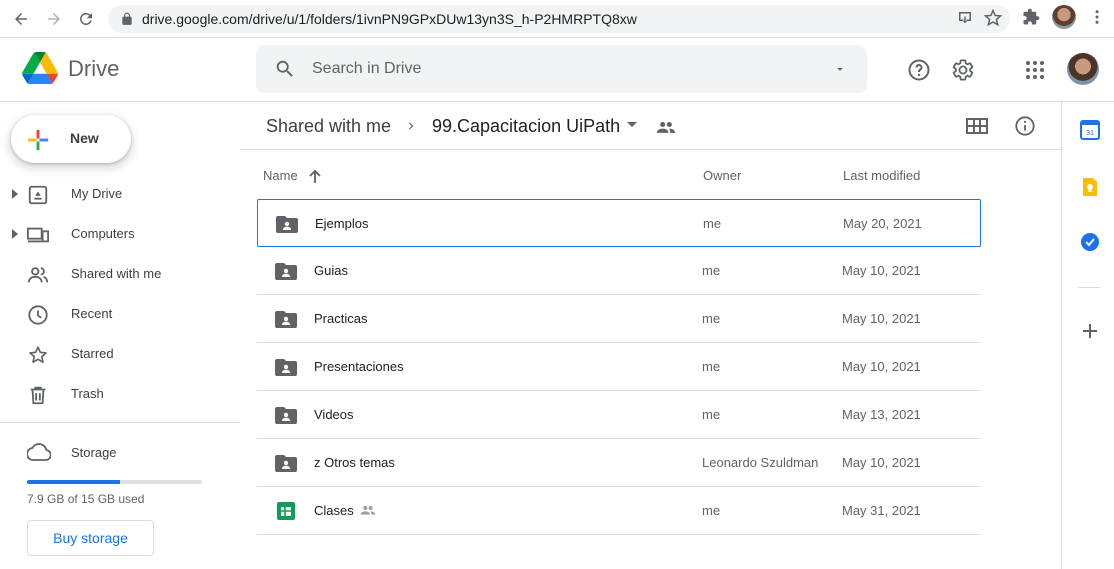  What do you see at coordinates (632, 125) in the screenshot?
I see `folder-menu-dropdown-icon` at bounding box center [632, 125].